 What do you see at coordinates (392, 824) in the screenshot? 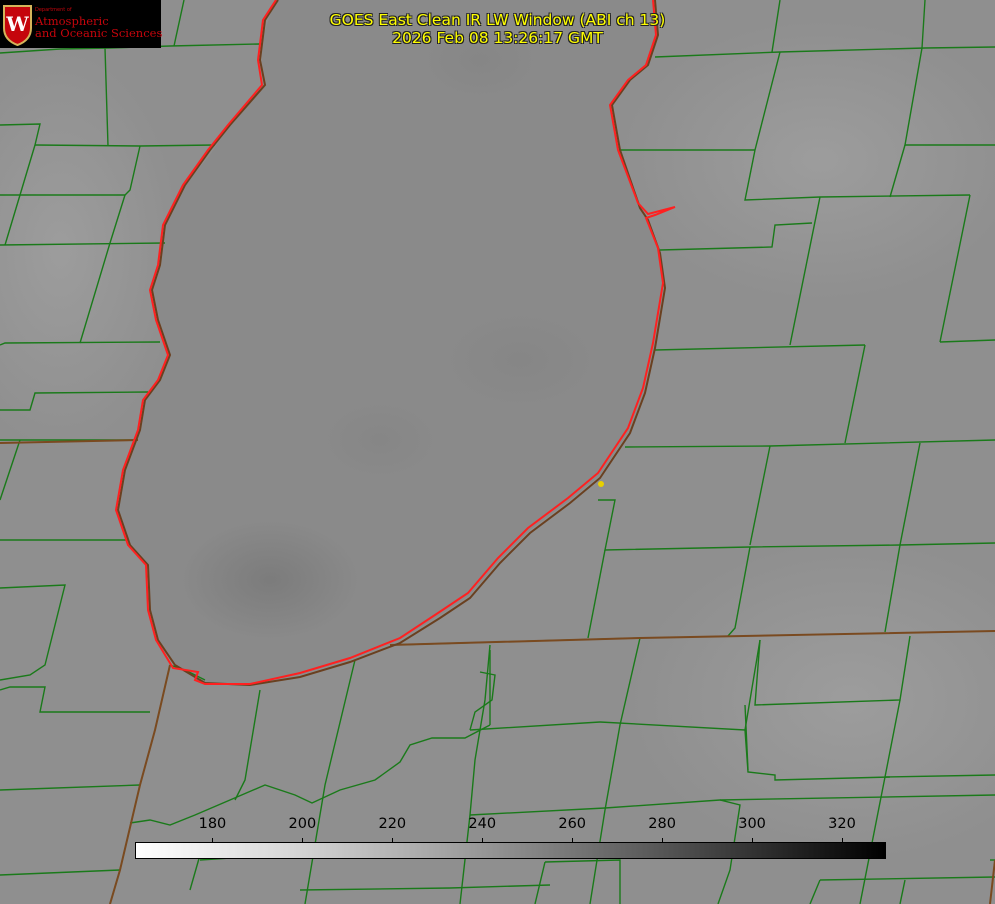
I see `colorbar-tick-label: 220` at bounding box center [392, 824].